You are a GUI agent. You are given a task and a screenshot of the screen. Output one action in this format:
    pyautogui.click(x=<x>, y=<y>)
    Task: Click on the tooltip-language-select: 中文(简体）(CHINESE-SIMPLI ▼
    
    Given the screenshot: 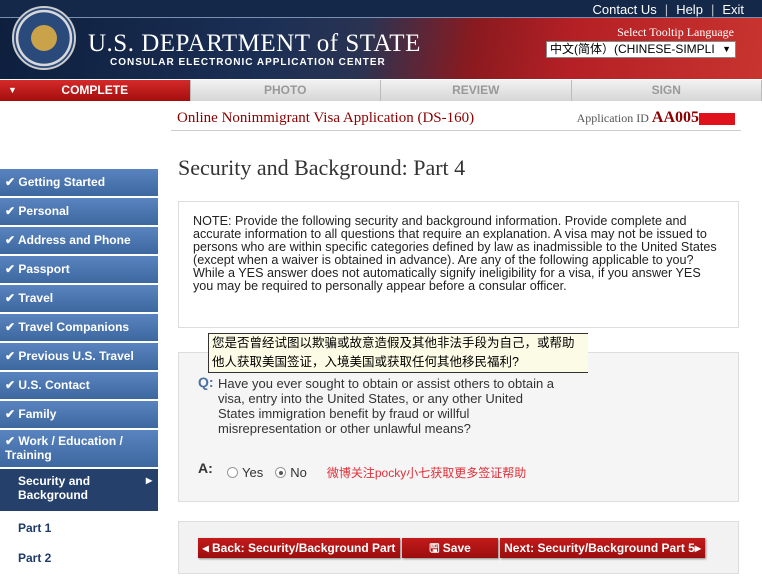 What is the action you would take?
    pyautogui.click(x=641, y=49)
    